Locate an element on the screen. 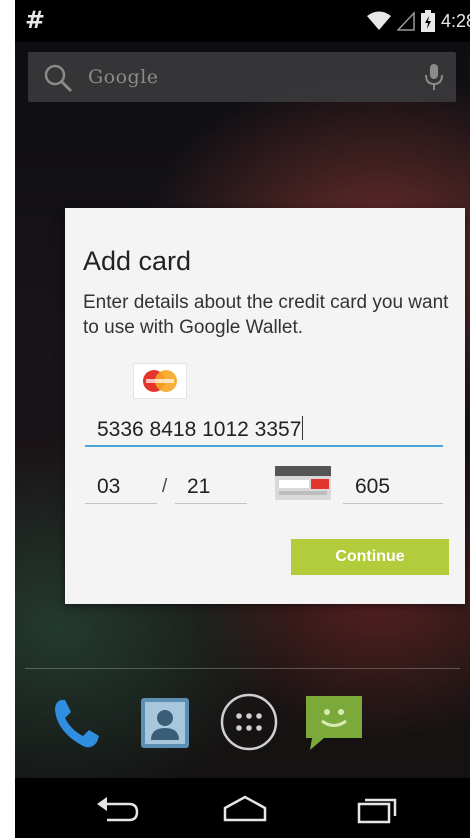 The width and height of the screenshot is (470, 838). status-time: 4:28 is located at coordinates (455, 20).